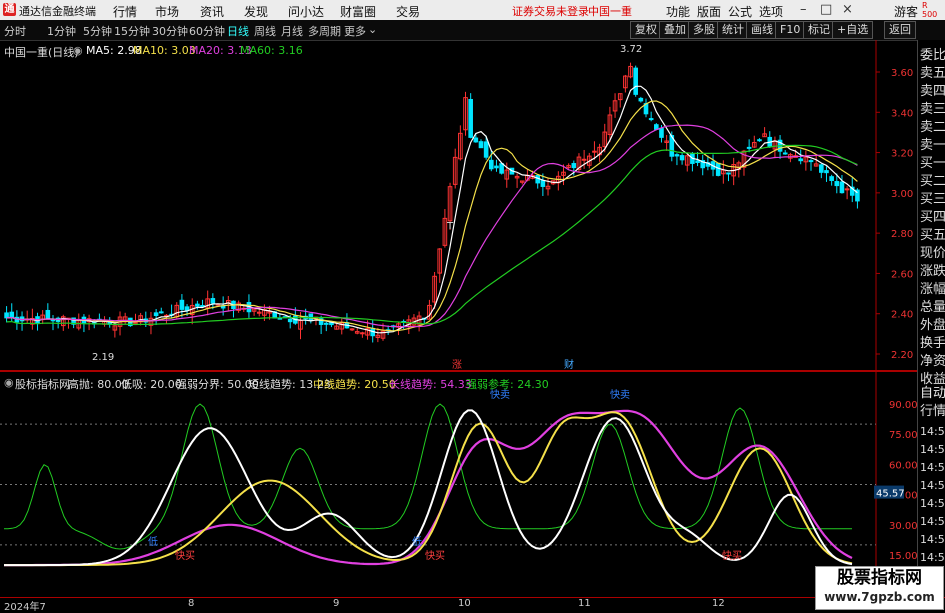  What do you see at coordinates (932, 344) in the screenshot?
I see `quote-field-label: 换手` at bounding box center [932, 344].